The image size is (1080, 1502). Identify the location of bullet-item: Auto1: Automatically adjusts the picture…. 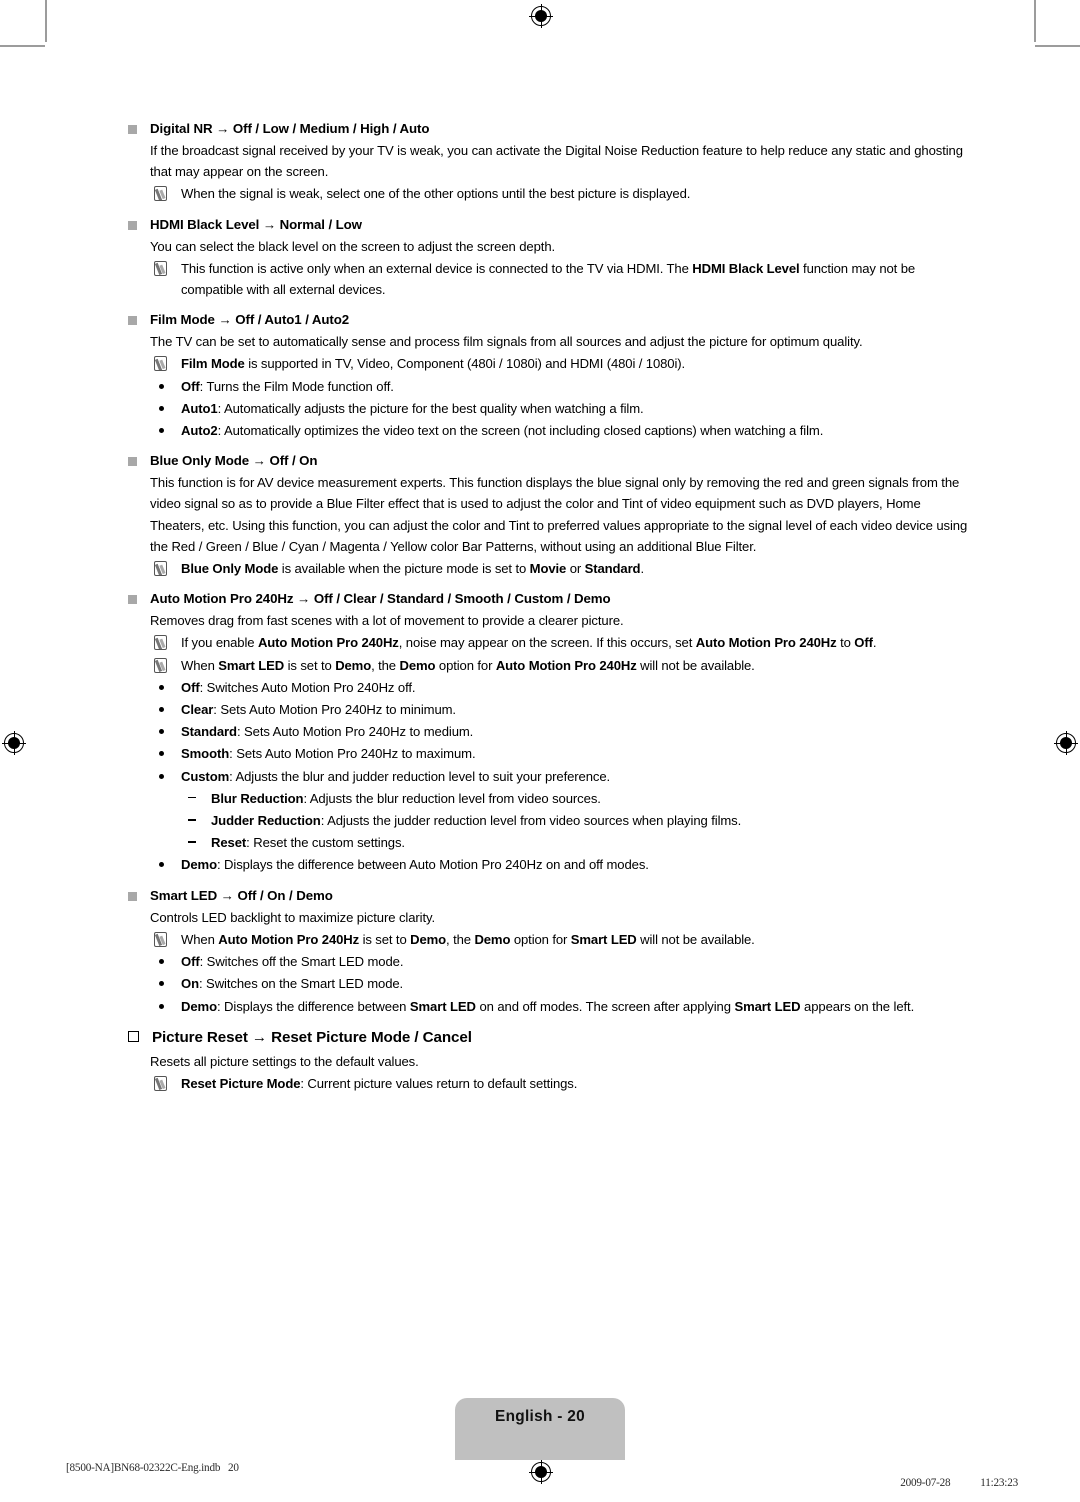
(549, 408).